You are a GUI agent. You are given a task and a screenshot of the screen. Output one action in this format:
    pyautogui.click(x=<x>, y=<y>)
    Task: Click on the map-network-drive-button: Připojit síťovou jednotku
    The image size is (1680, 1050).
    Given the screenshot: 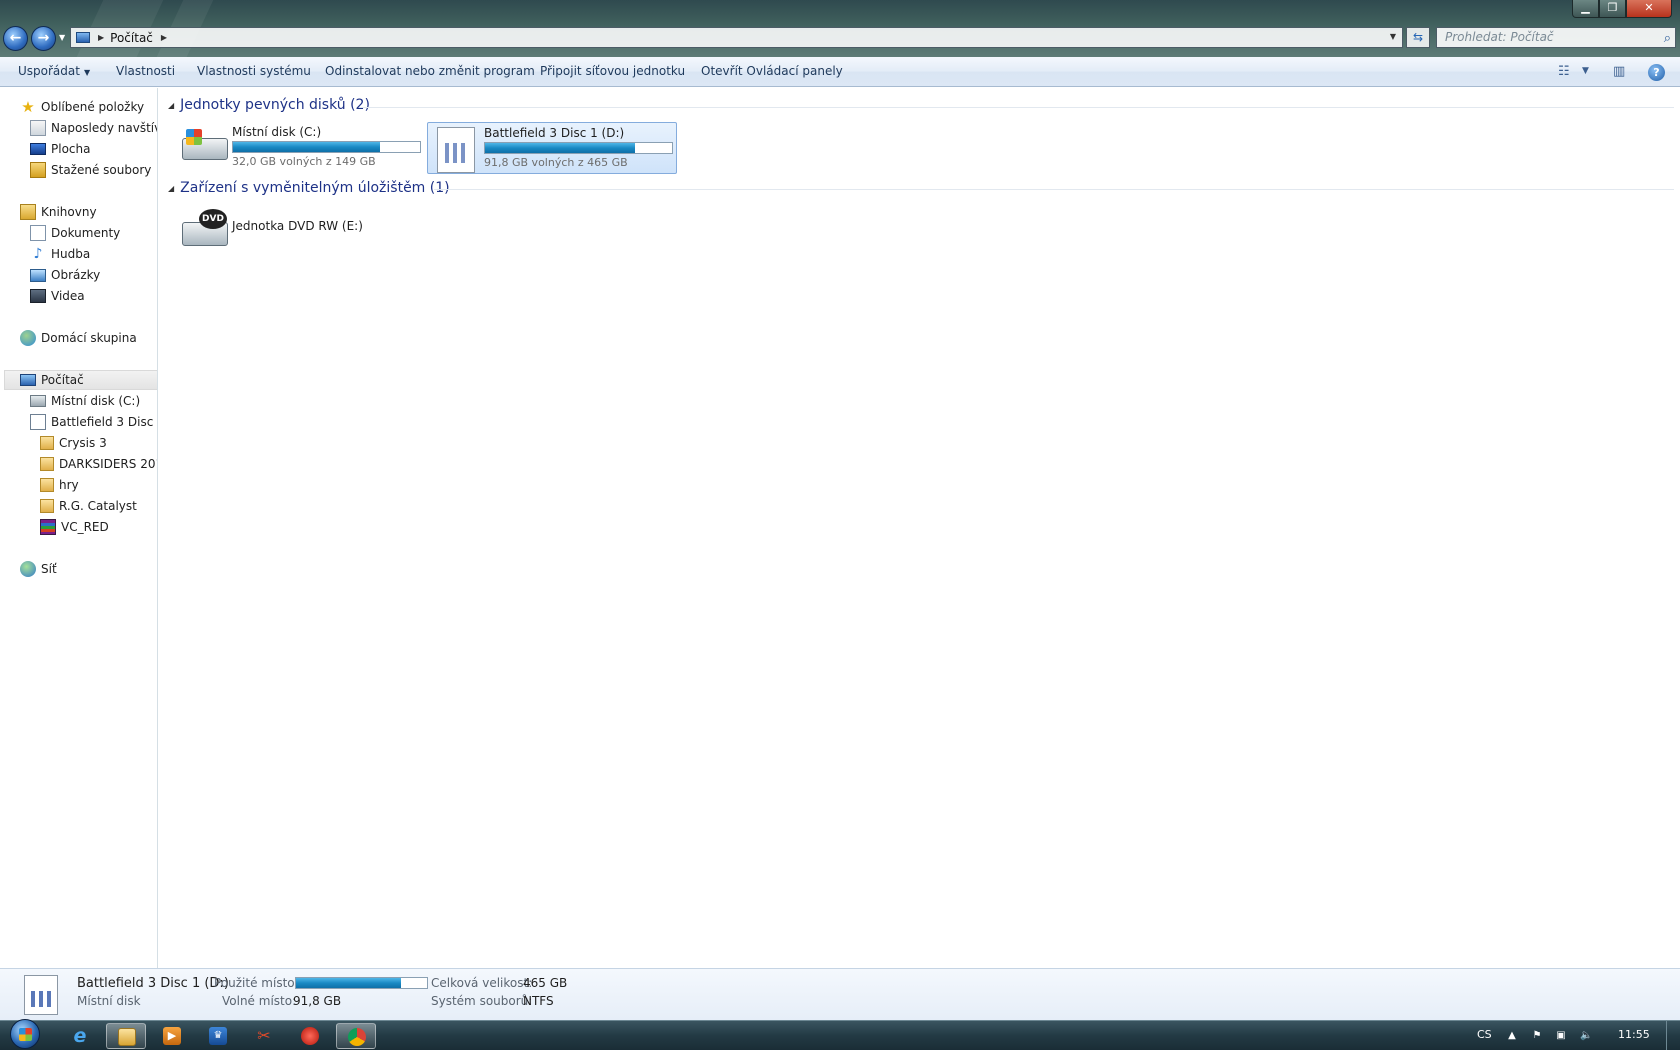 What is the action you would take?
    pyautogui.click(x=612, y=71)
    